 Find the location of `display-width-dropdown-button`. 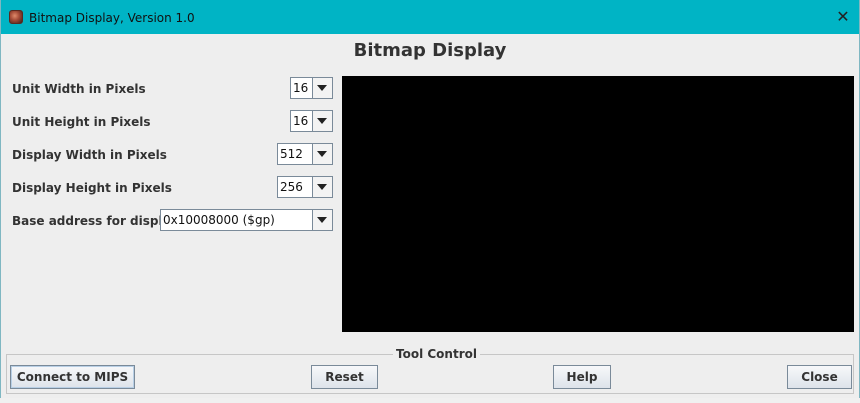

display-width-dropdown-button is located at coordinates (322, 154).